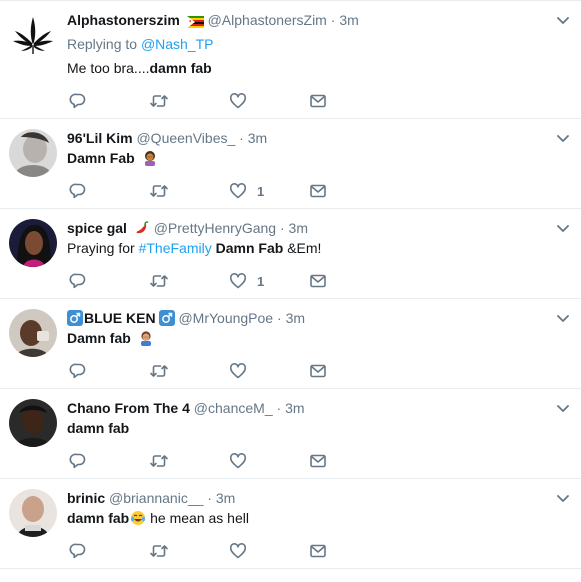 The width and height of the screenshot is (581, 582). I want to click on tweet-text-after: he mean as hell, so click(197, 518).